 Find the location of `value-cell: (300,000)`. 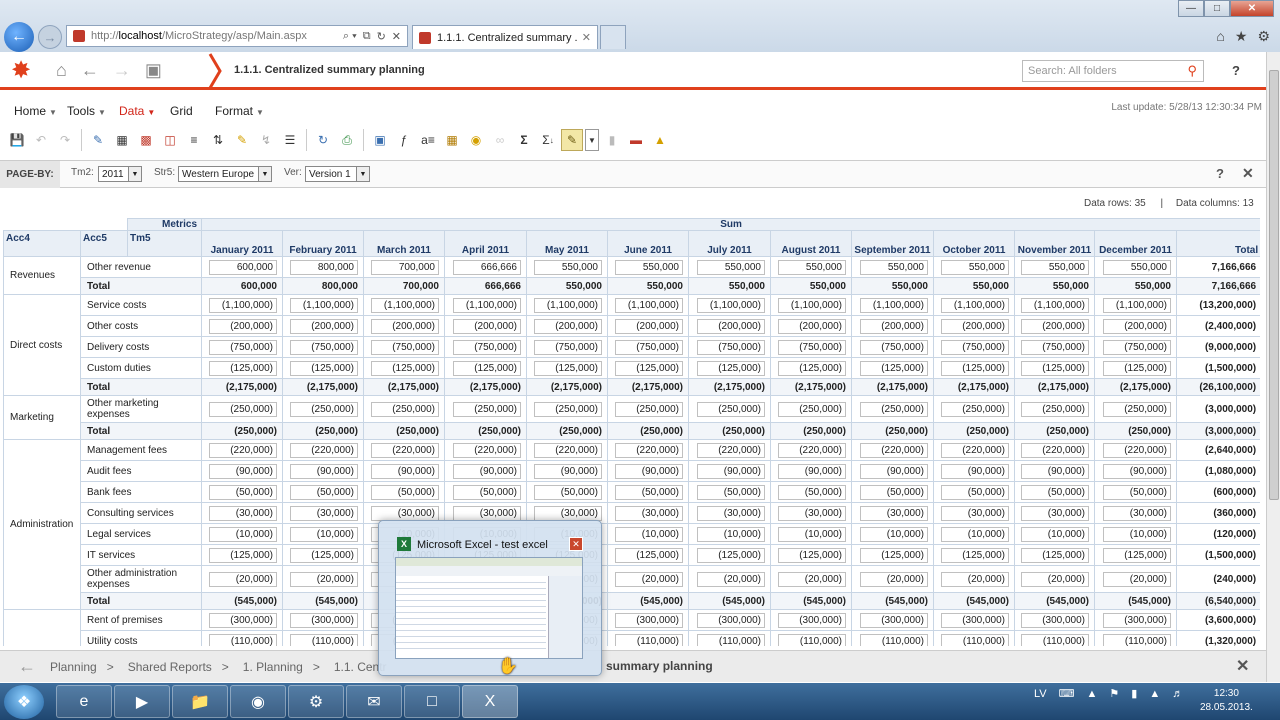

value-cell: (300,000) is located at coordinates (974, 620).